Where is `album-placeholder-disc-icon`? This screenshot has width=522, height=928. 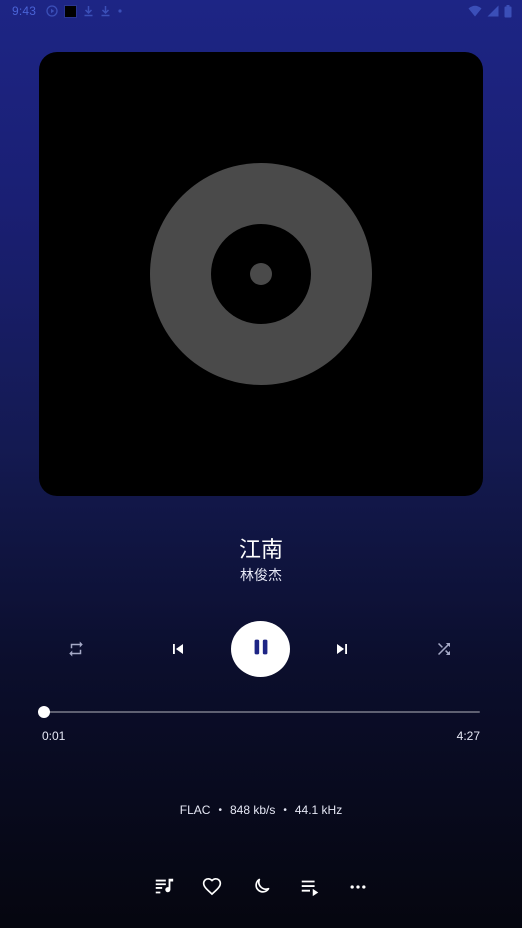 album-placeholder-disc-icon is located at coordinates (261, 274).